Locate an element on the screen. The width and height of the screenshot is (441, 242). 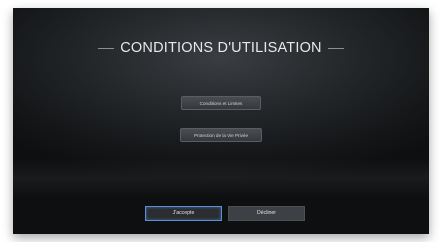
decline-button: Décliner is located at coordinates (266, 213).